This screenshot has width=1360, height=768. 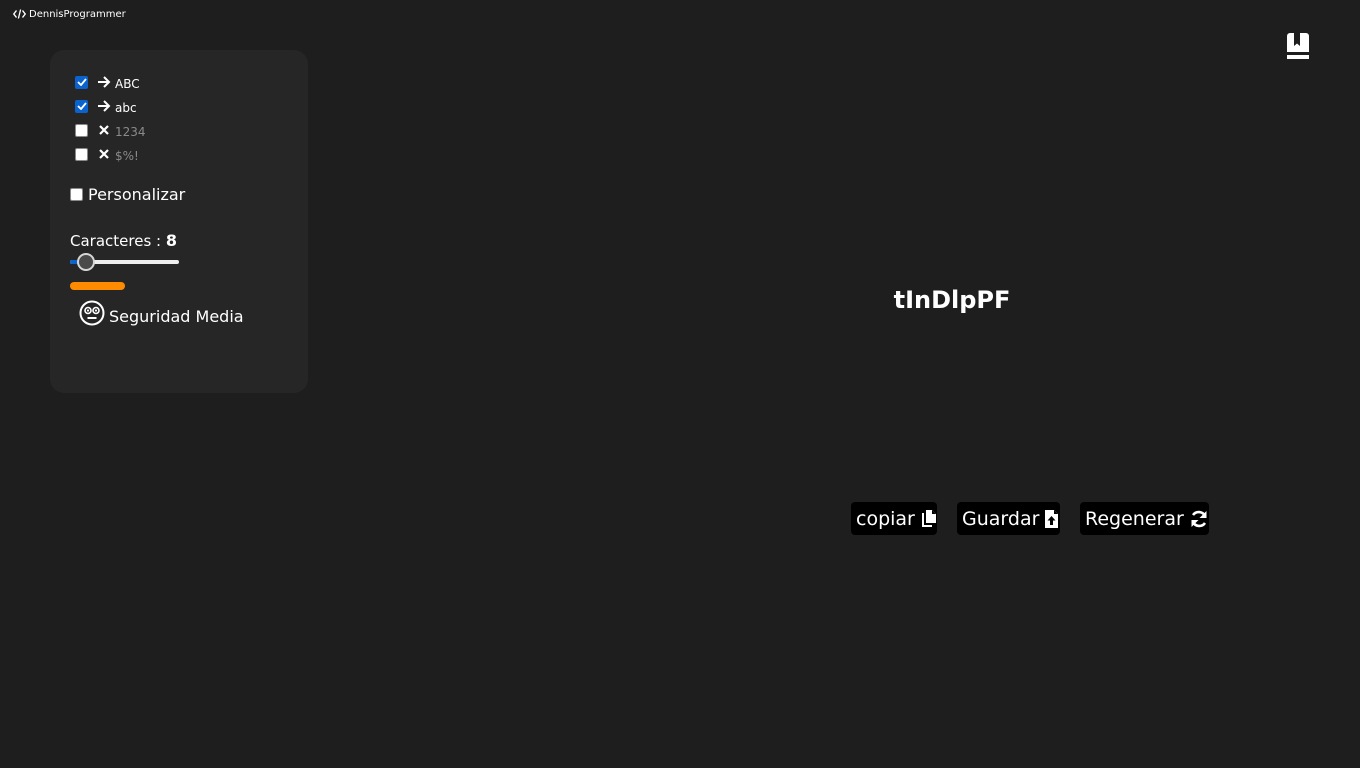 What do you see at coordinates (176, 316) in the screenshot?
I see `security-label: Seguridad Media` at bounding box center [176, 316].